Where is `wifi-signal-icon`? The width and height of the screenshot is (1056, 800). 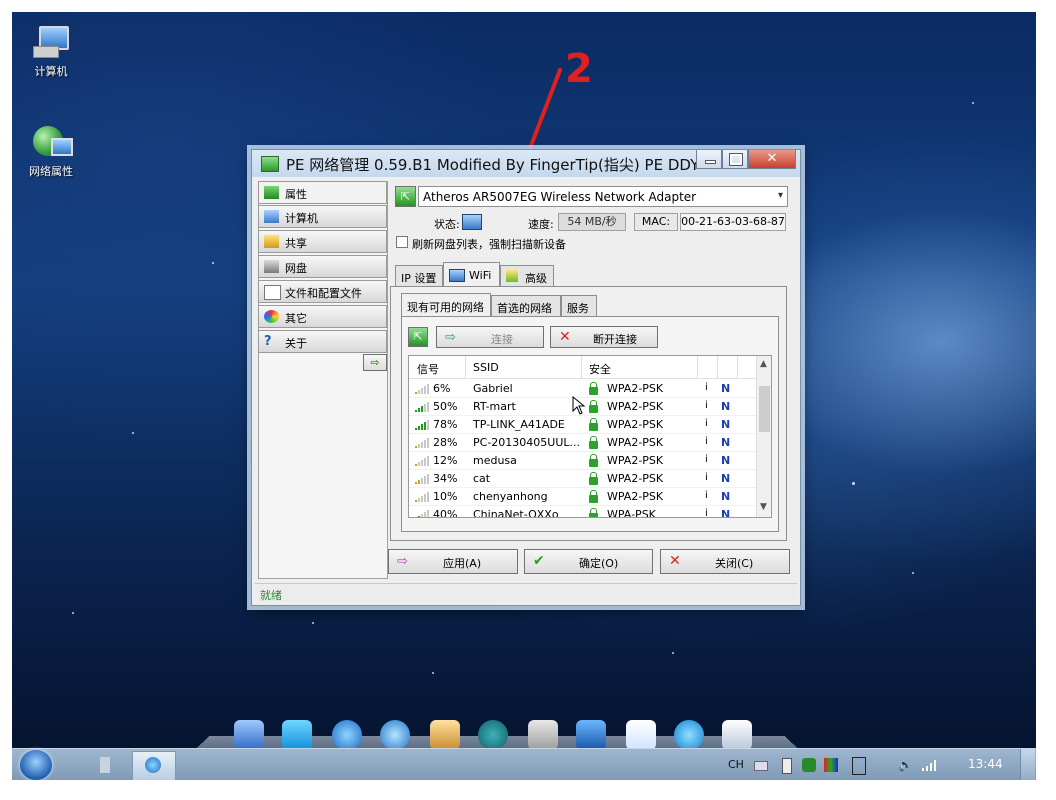
wifi-signal-icon is located at coordinates (931, 765).